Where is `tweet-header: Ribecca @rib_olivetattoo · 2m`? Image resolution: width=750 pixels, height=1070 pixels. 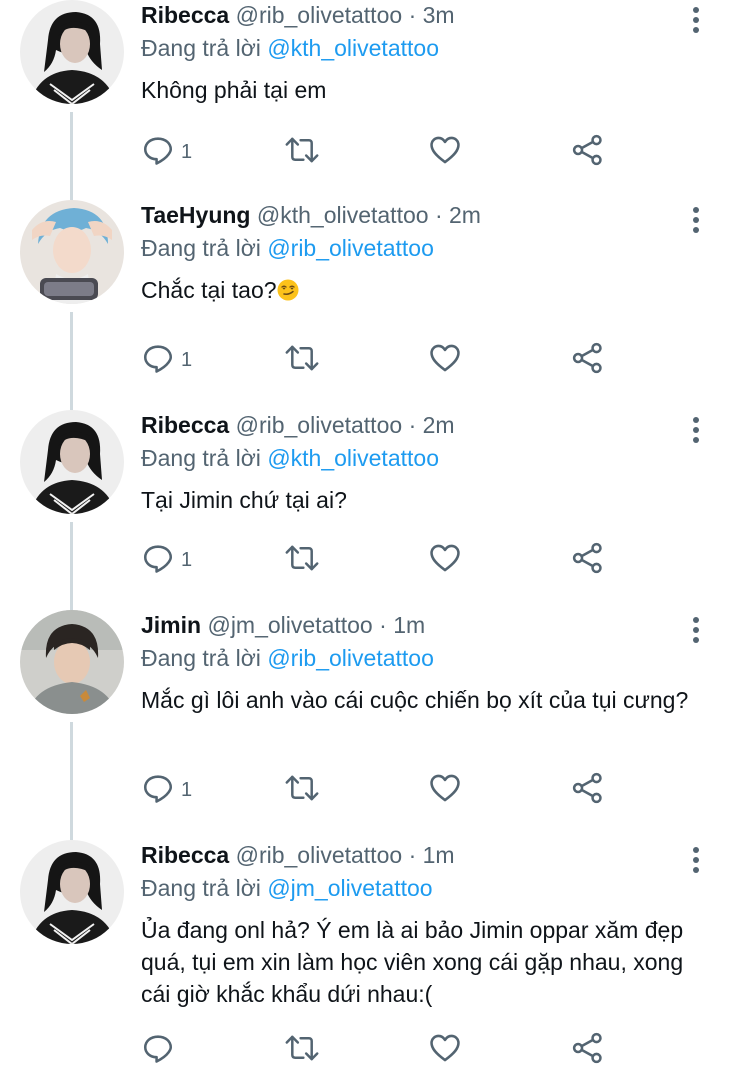
tweet-header: Ribecca @rib_olivetattoo · 2m is located at coordinates (425, 425).